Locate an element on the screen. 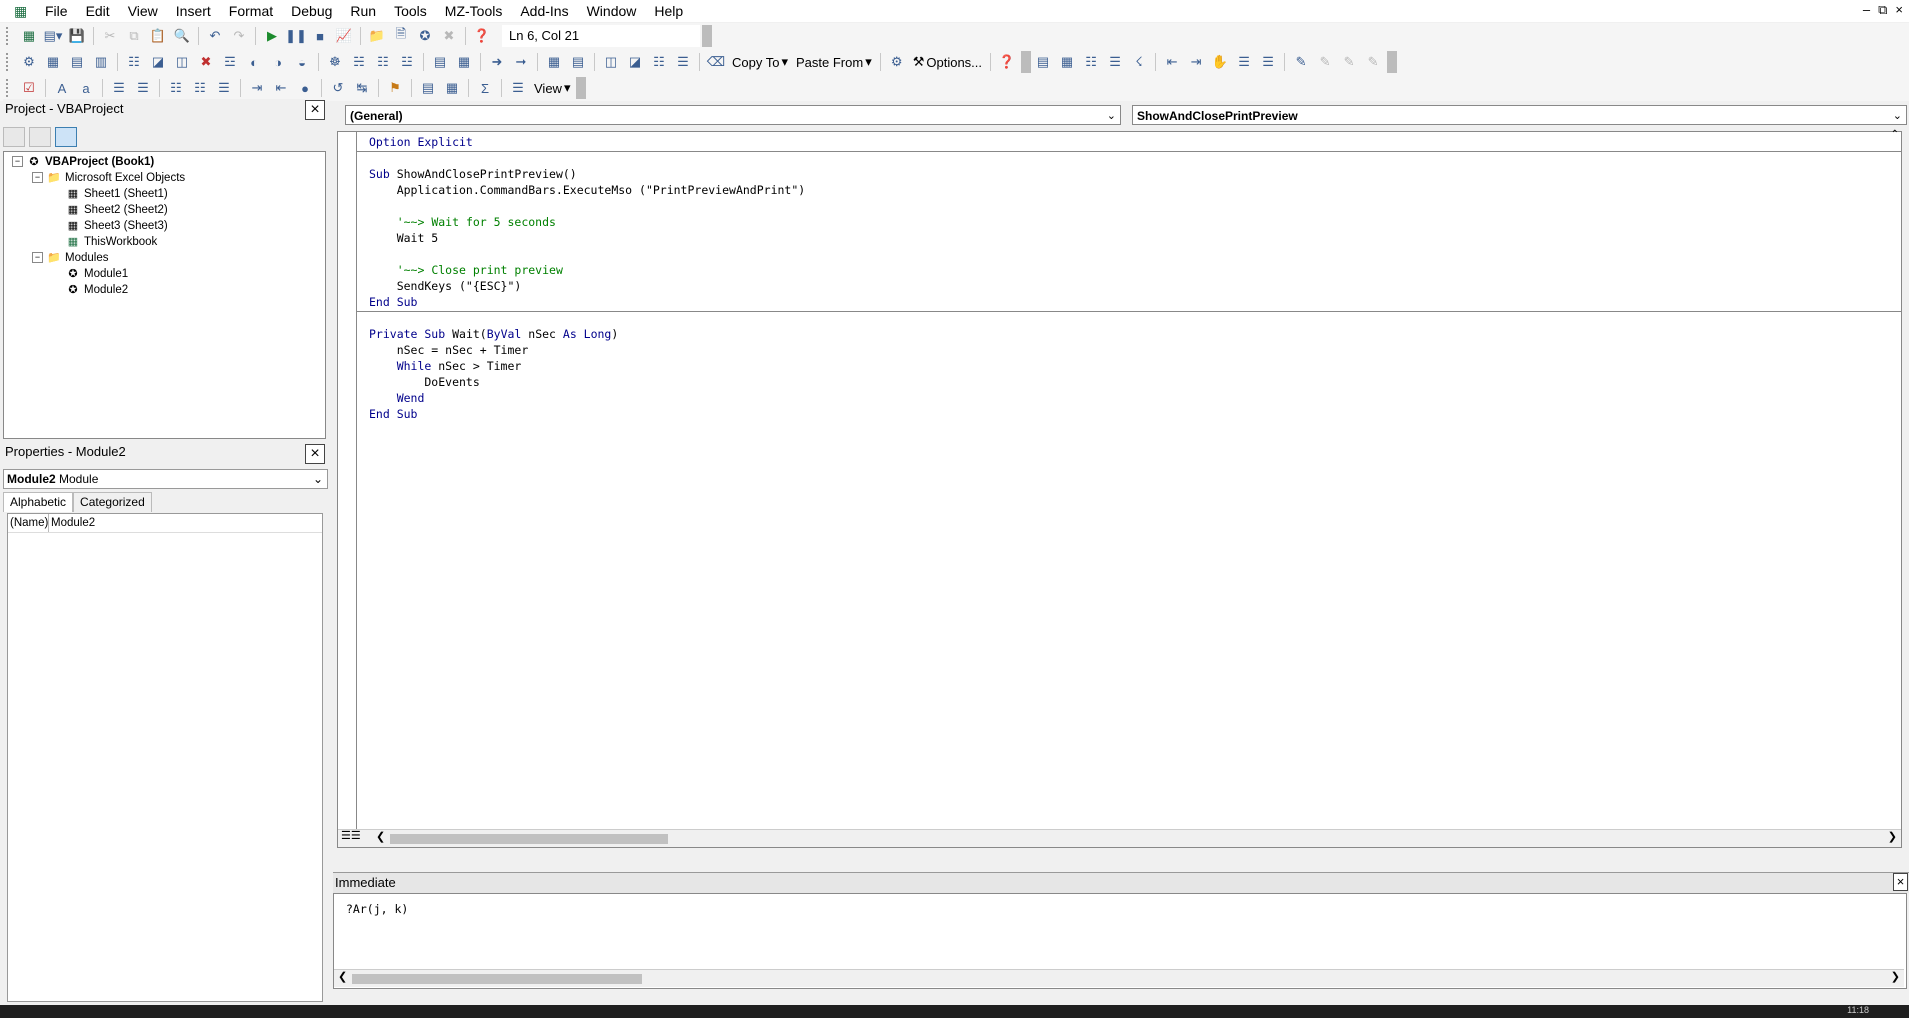 The width and height of the screenshot is (1909, 1018). view-excel-icon: ▦ is located at coordinates (29, 36).